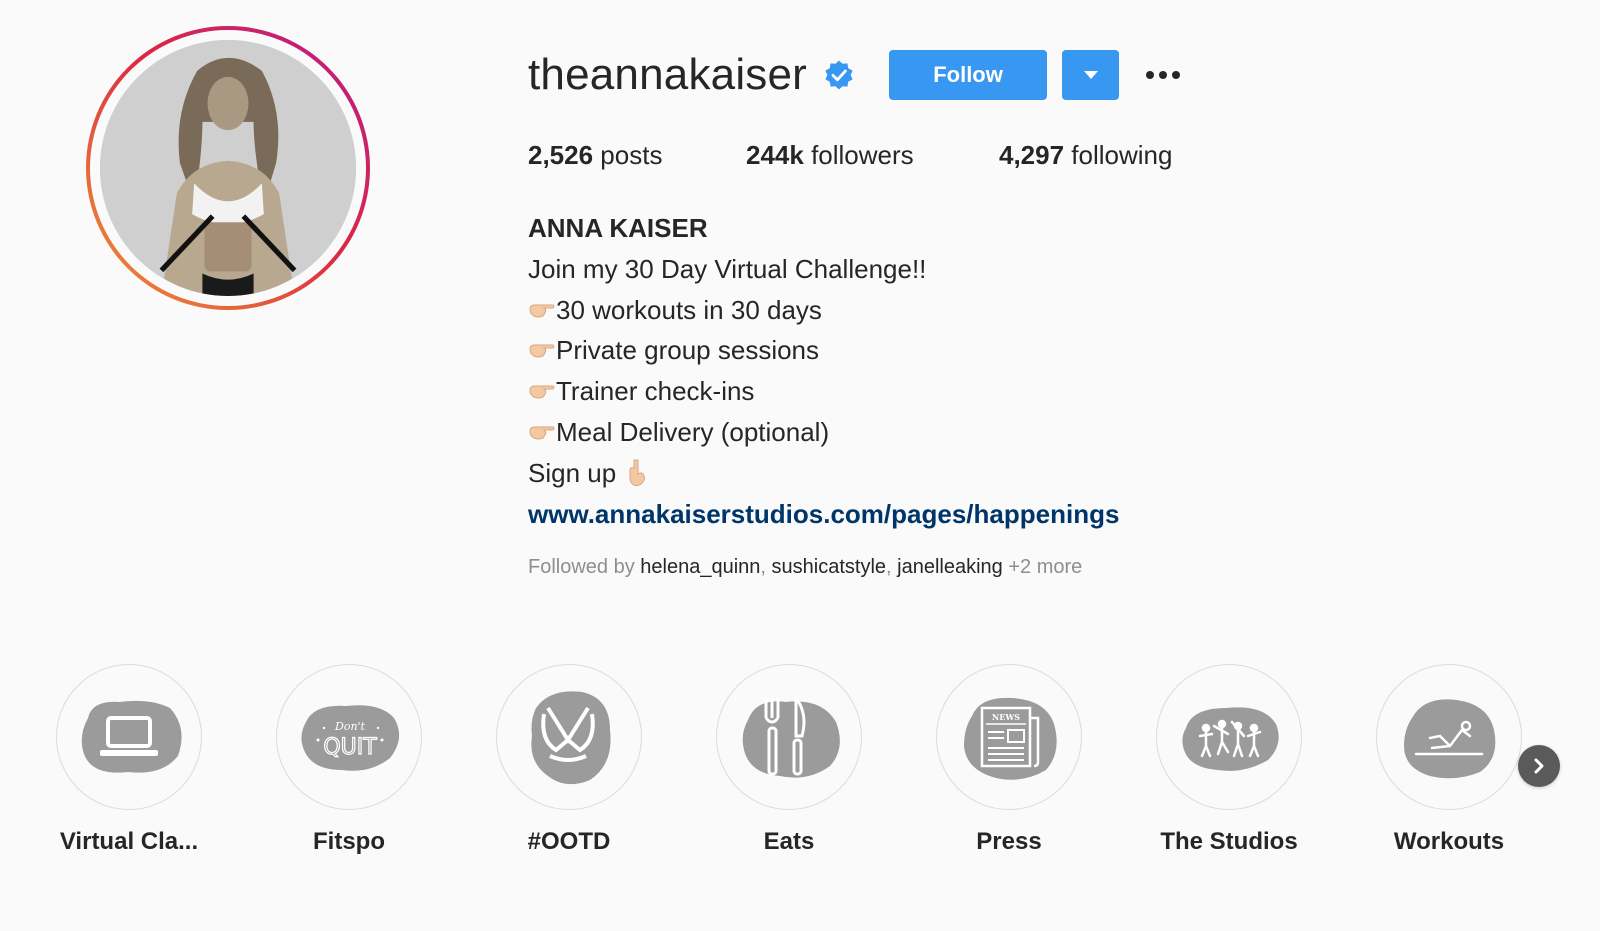 The height and width of the screenshot is (931, 1600). What do you see at coordinates (637, 472) in the screenshot?
I see `pointing-down-emoji-icon` at bounding box center [637, 472].